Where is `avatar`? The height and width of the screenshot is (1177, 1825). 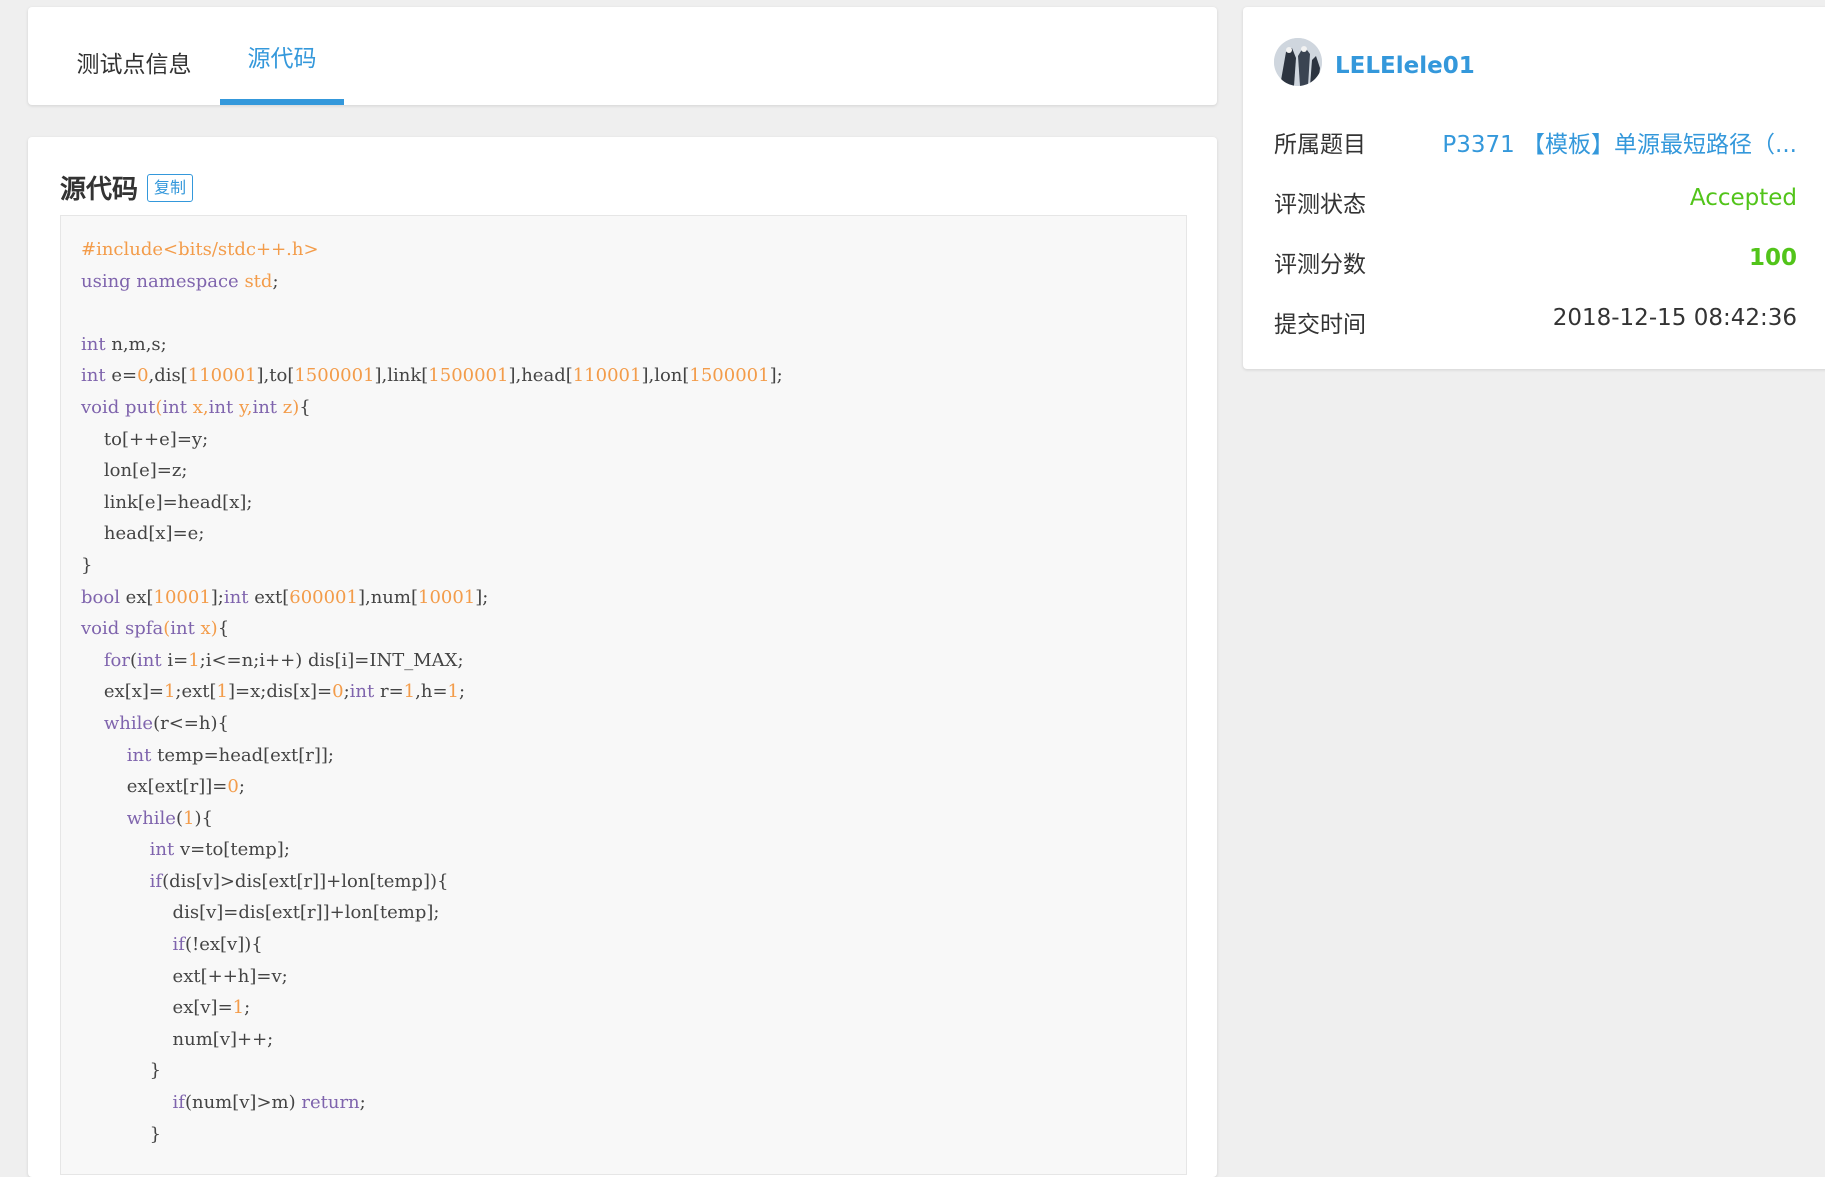
avatar is located at coordinates (1298, 62).